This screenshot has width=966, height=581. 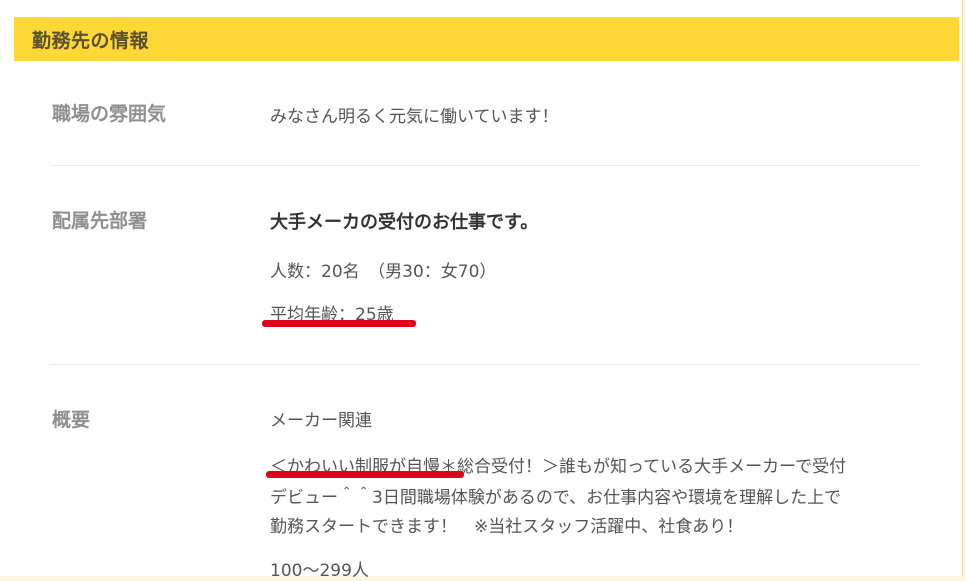 What do you see at coordinates (71, 420) in the screenshot?
I see `label-overview: 概要` at bounding box center [71, 420].